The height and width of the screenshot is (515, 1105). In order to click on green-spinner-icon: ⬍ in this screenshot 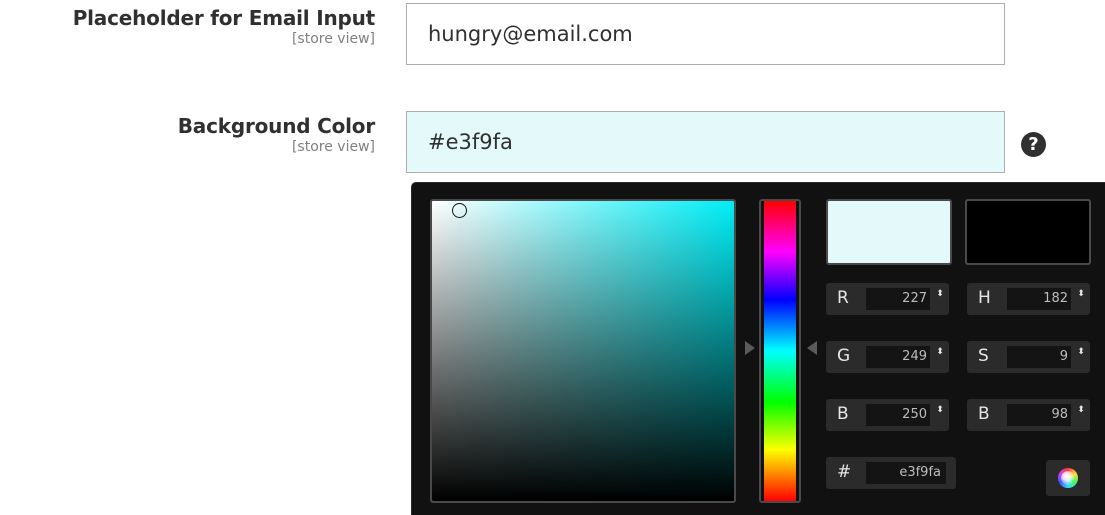, I will do `click(940, 357)`.